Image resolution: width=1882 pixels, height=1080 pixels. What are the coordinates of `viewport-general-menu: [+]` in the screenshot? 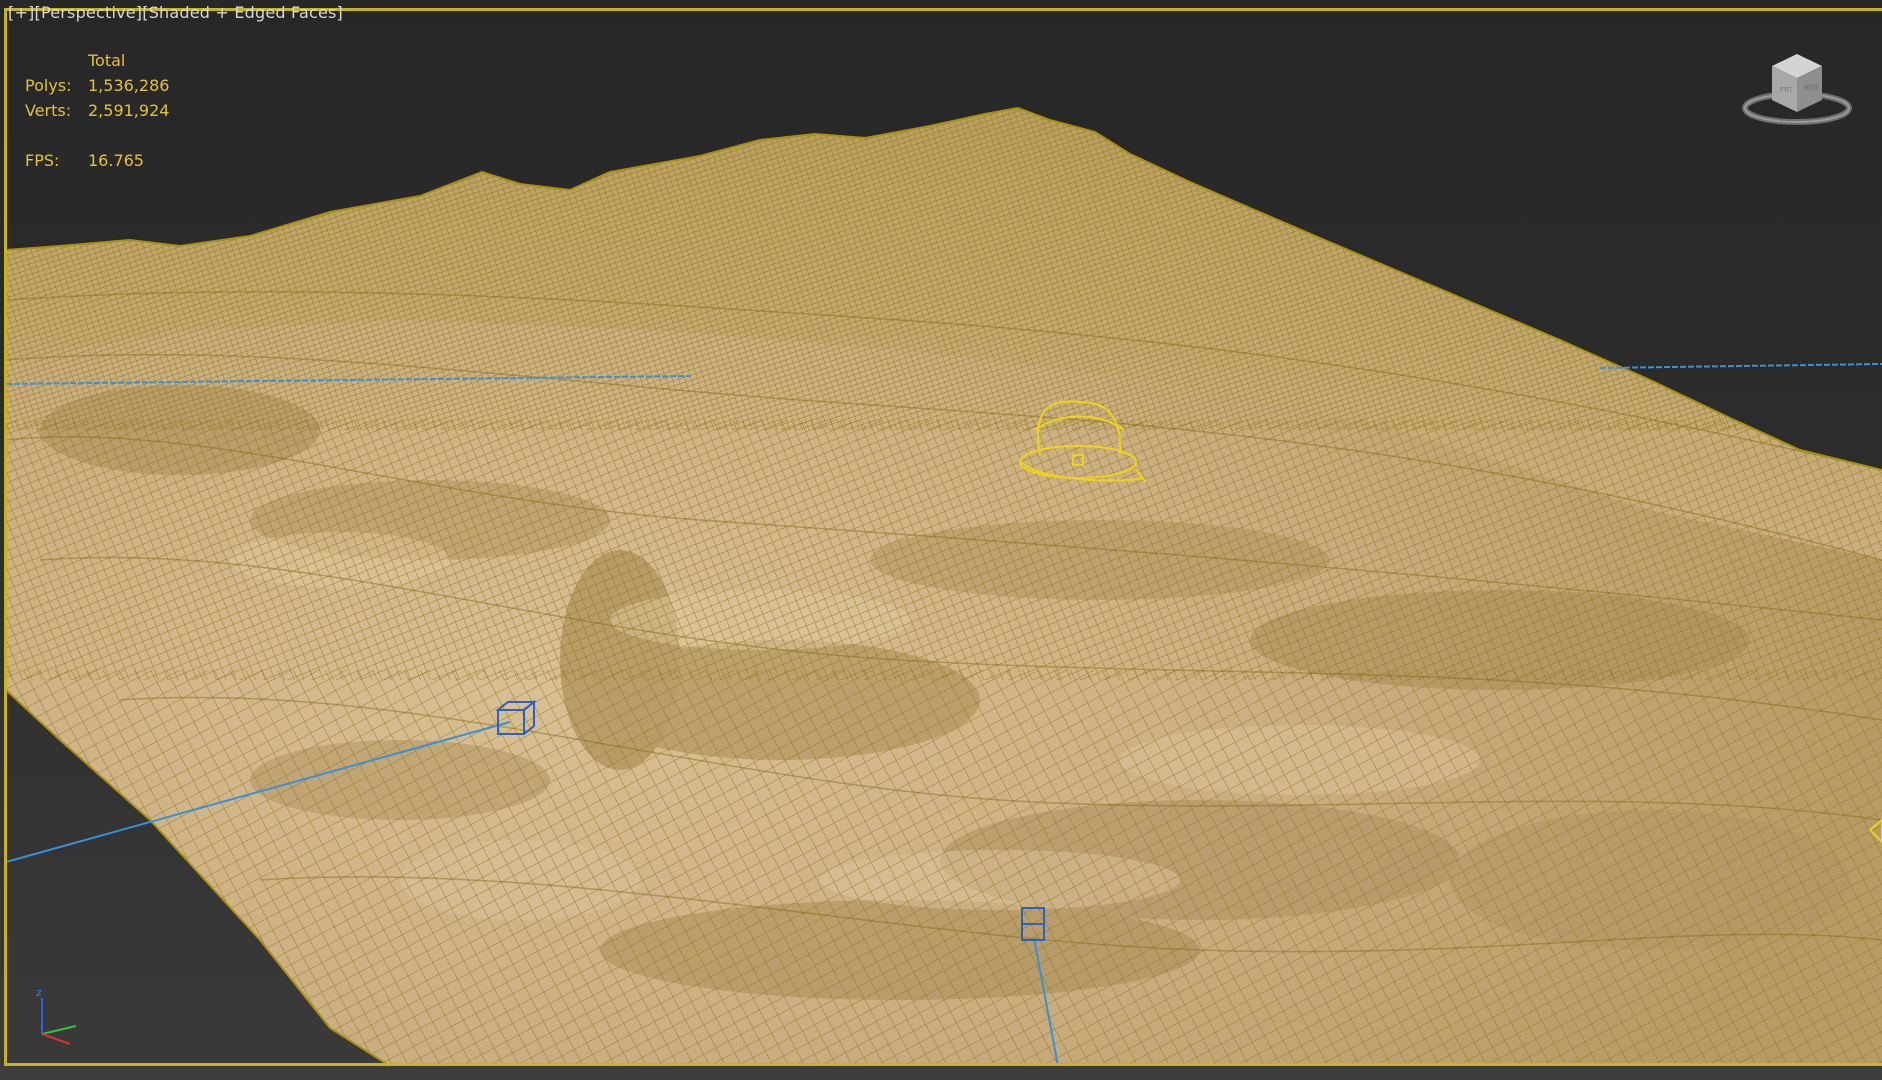 It's located at (21, 12).